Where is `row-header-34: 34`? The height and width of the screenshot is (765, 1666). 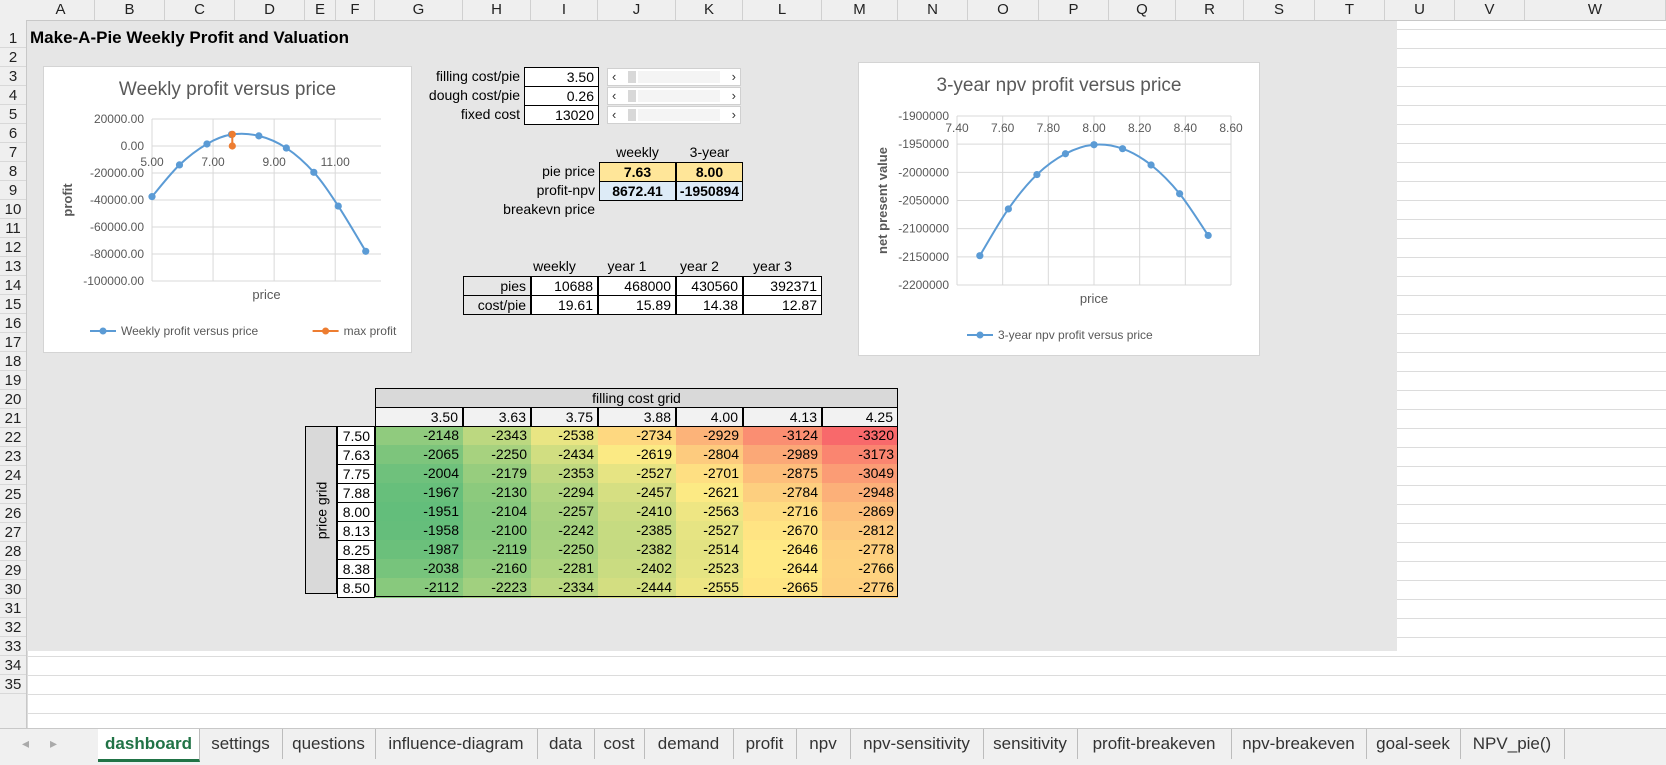 row-header-34: 34 is located at coordinates (13, 665).